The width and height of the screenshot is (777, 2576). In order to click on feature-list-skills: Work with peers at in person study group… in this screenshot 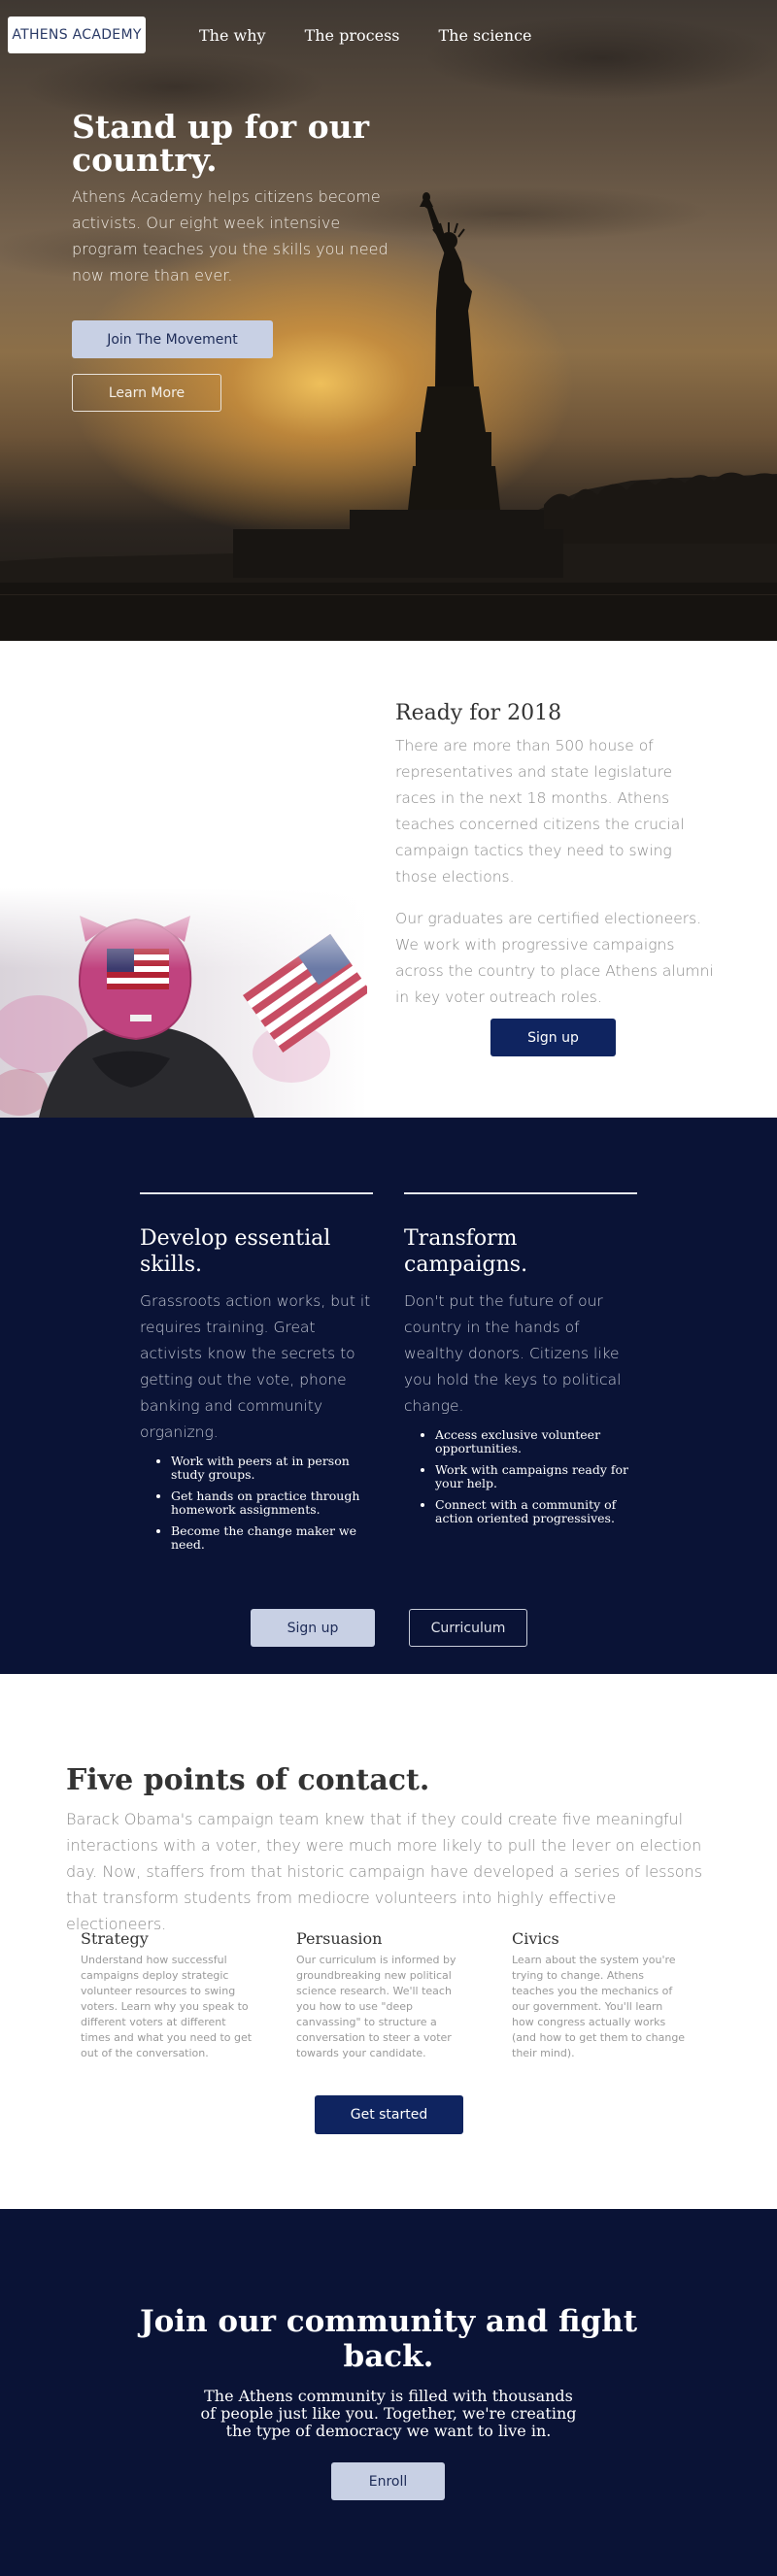, I will do `click(256, 1504)`.